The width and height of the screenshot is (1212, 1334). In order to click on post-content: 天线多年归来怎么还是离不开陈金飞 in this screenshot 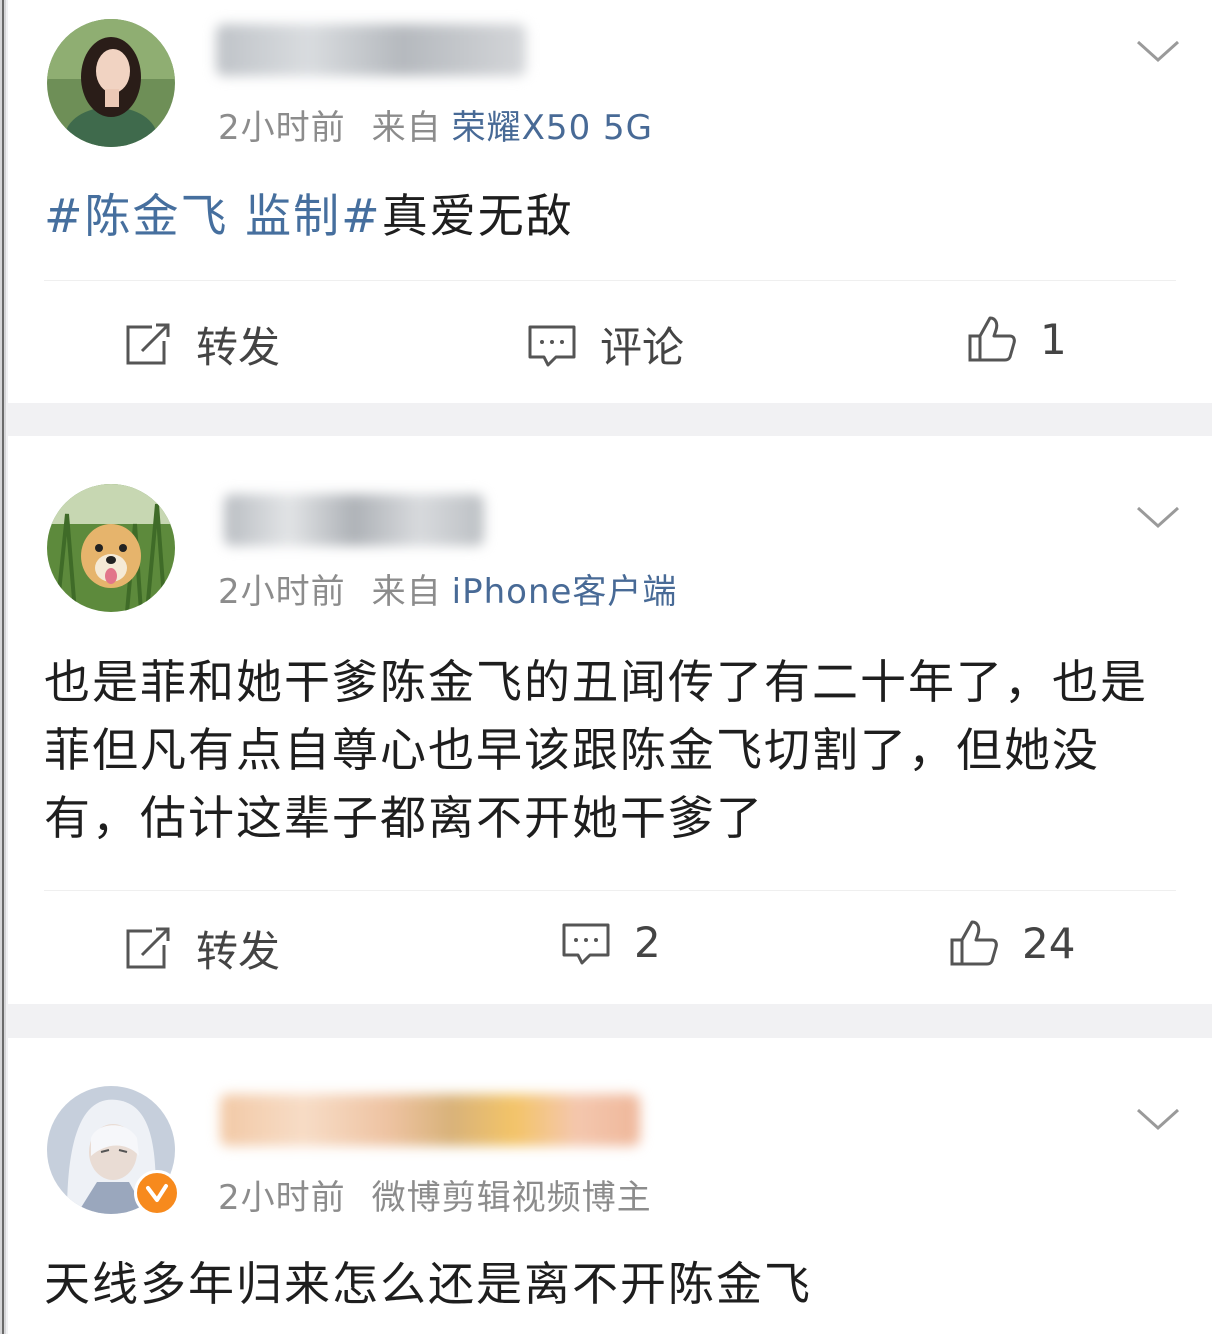, I will do `click(613, 1284)`.